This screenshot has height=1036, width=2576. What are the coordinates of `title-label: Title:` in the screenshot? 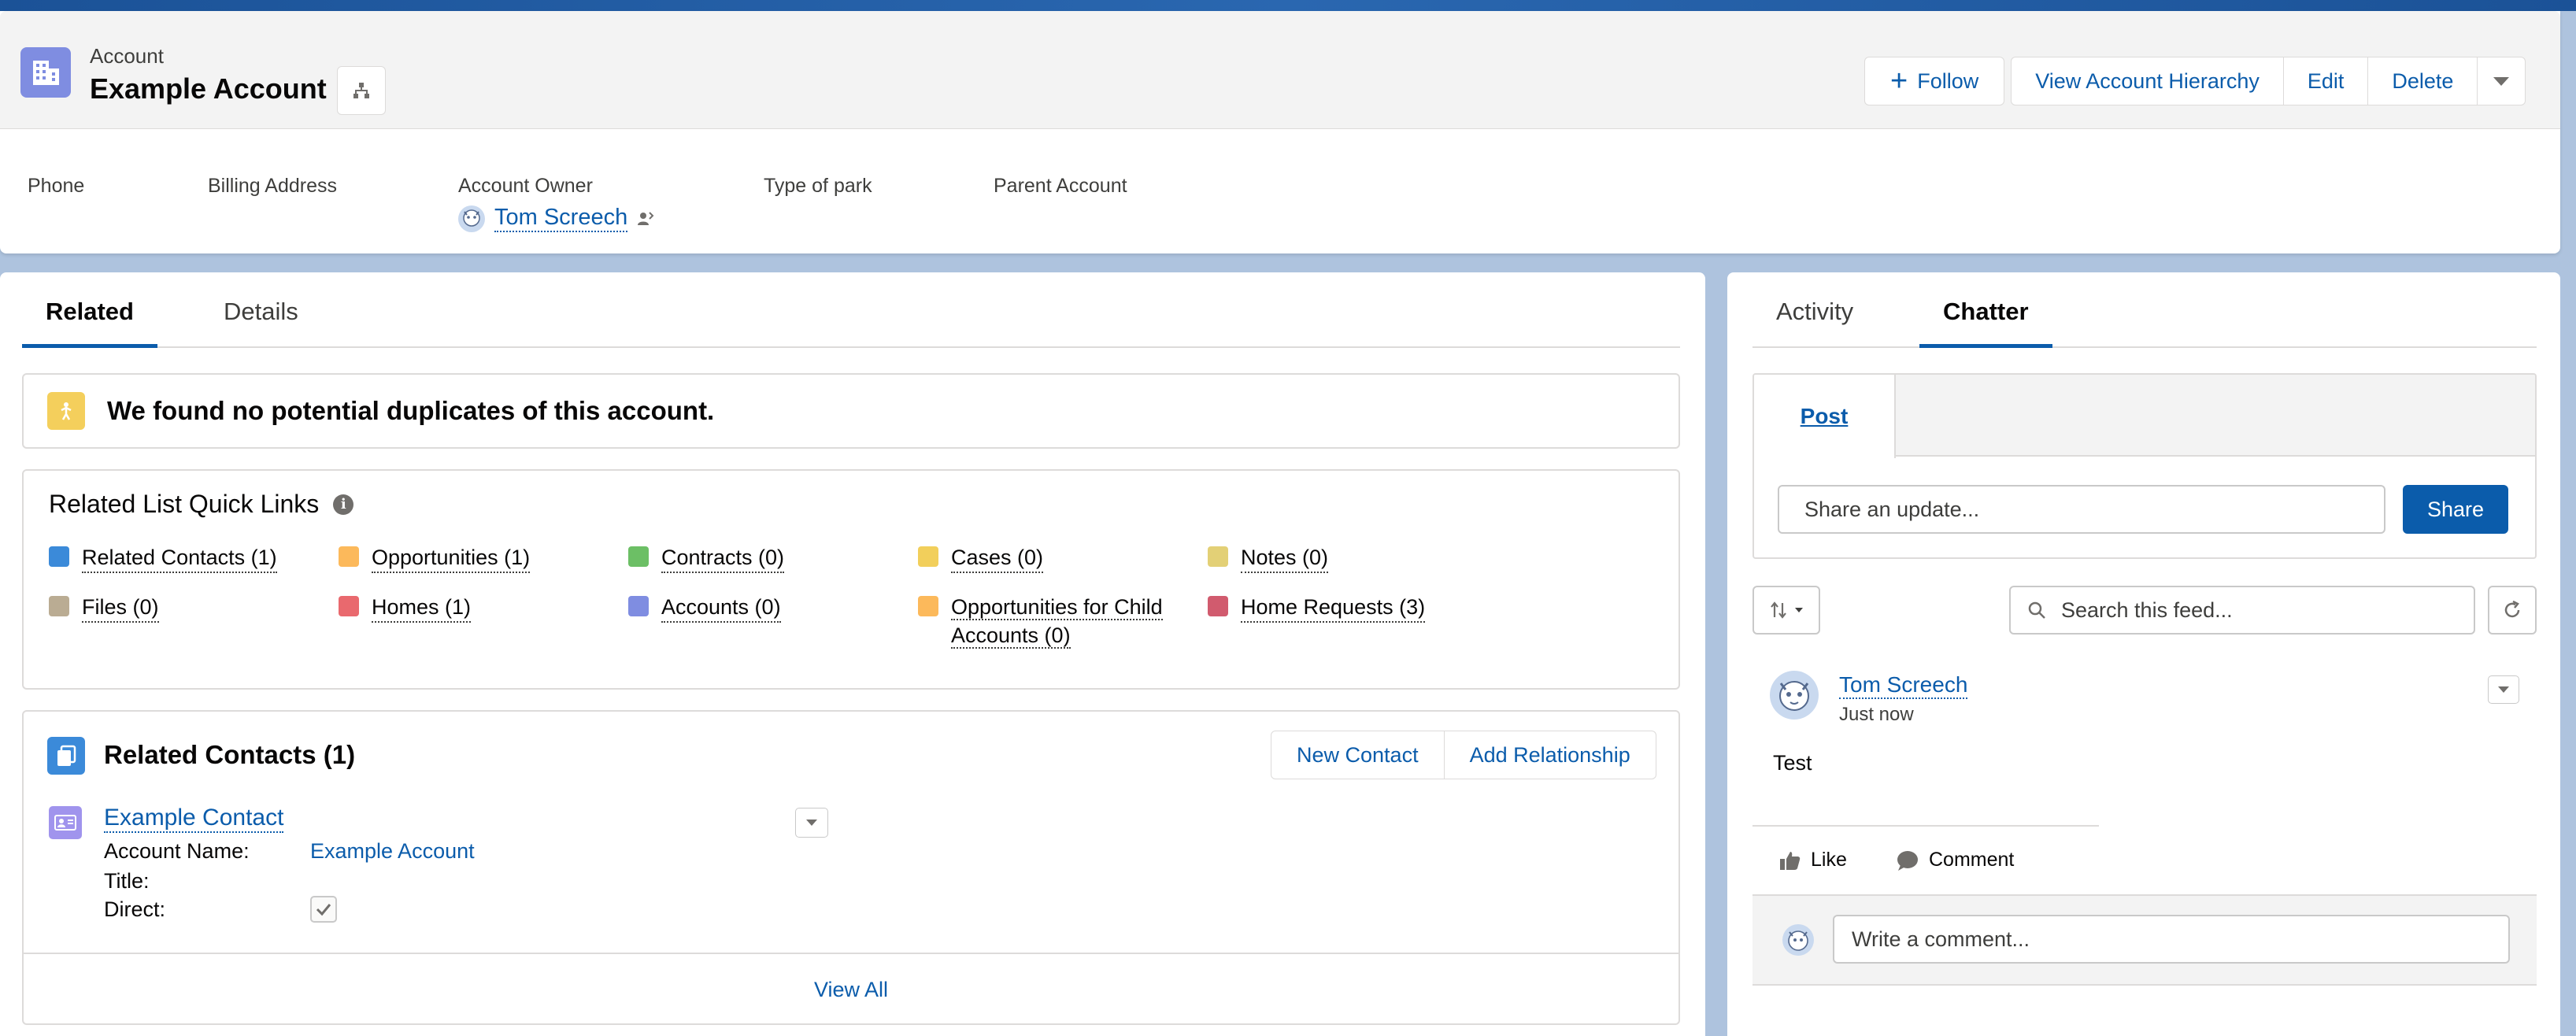 It's located at (127, 881).